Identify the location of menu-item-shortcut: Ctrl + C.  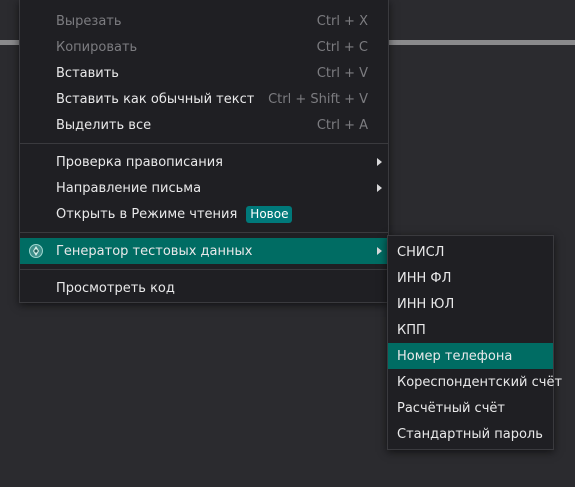
(342, 47).